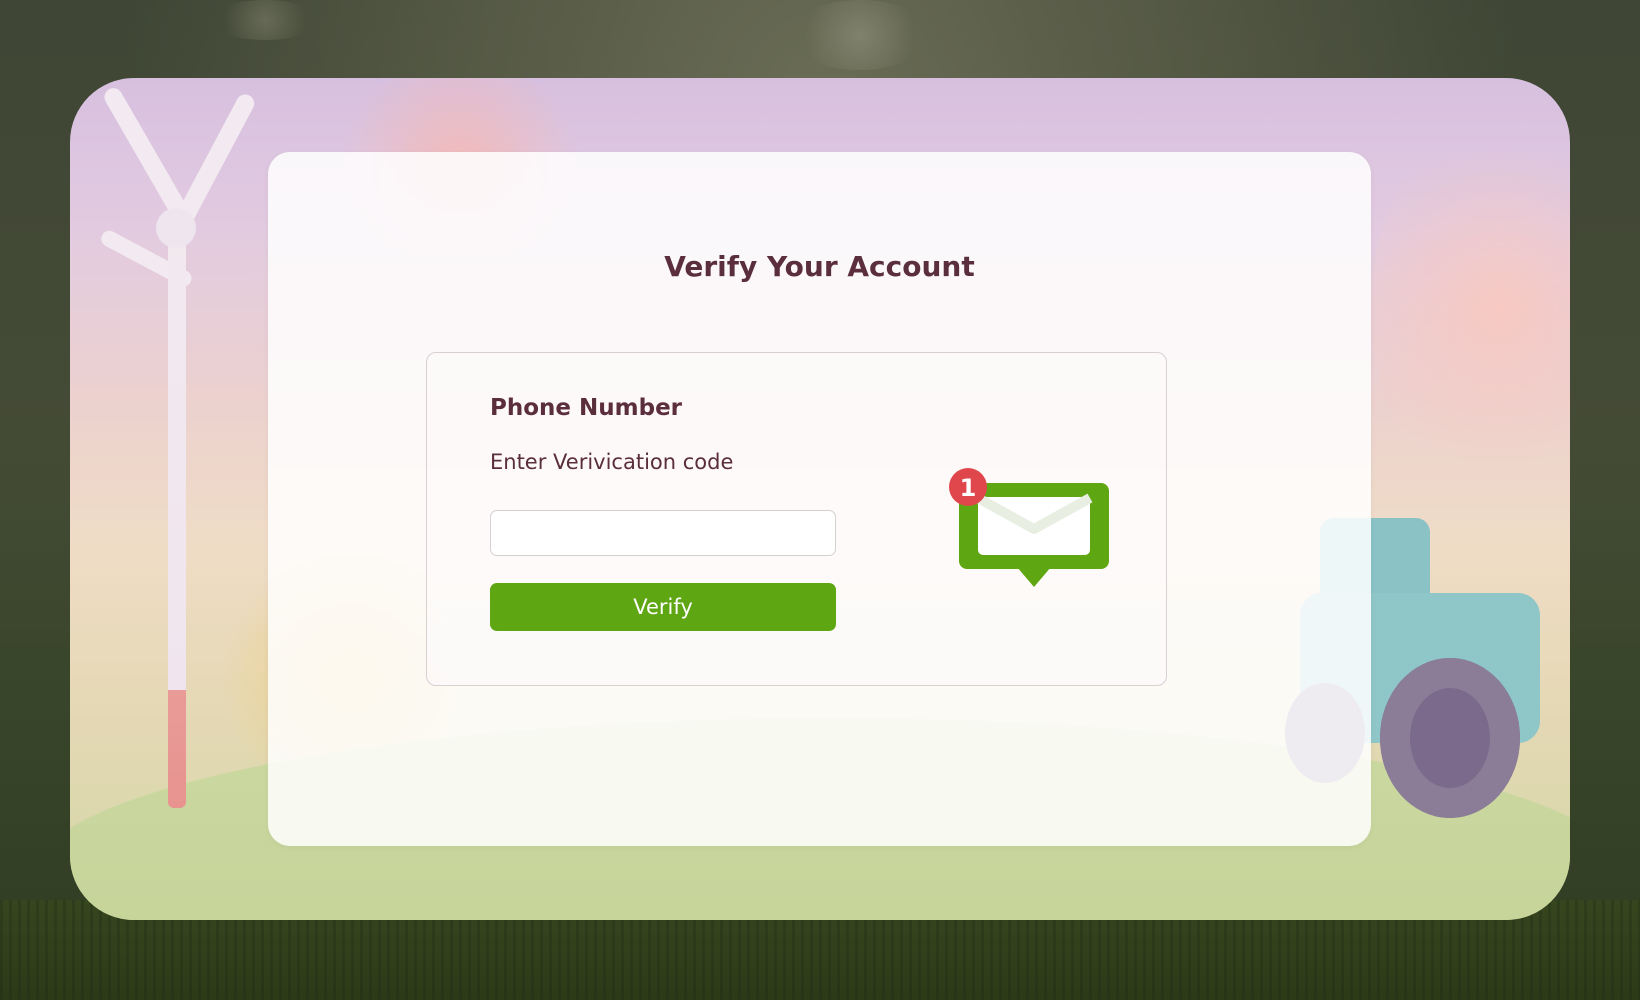 This screenshot has width=1640, height=1000. I want to click on message-envelope-icon: 1, so click(1029, 533).